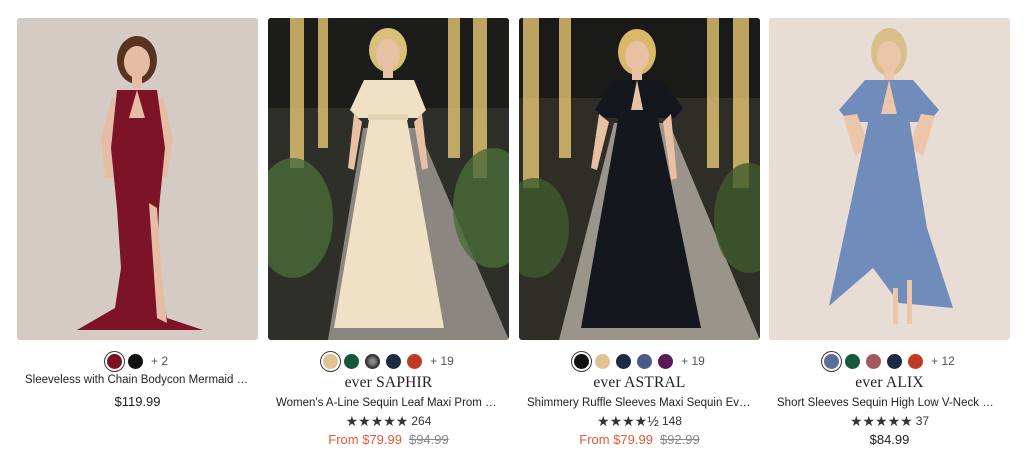  I want to click on rating: ★★★★★ 264, so click(388, 421).